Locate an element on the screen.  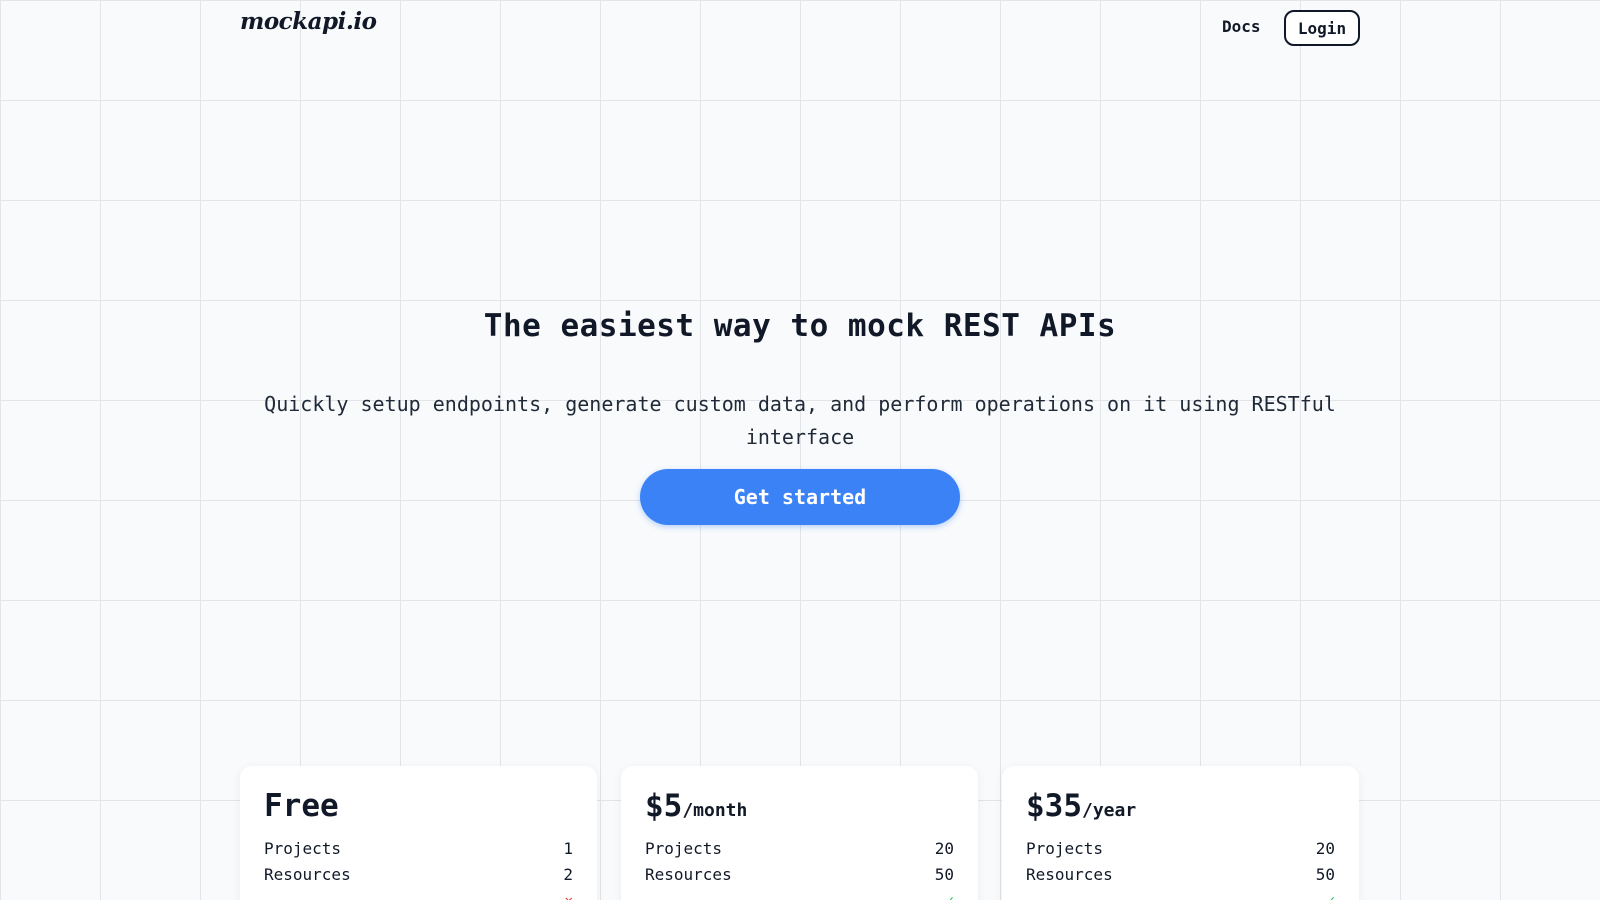
top-navbar: mockapi.io Docs Login is located at coordinates (800, 28).